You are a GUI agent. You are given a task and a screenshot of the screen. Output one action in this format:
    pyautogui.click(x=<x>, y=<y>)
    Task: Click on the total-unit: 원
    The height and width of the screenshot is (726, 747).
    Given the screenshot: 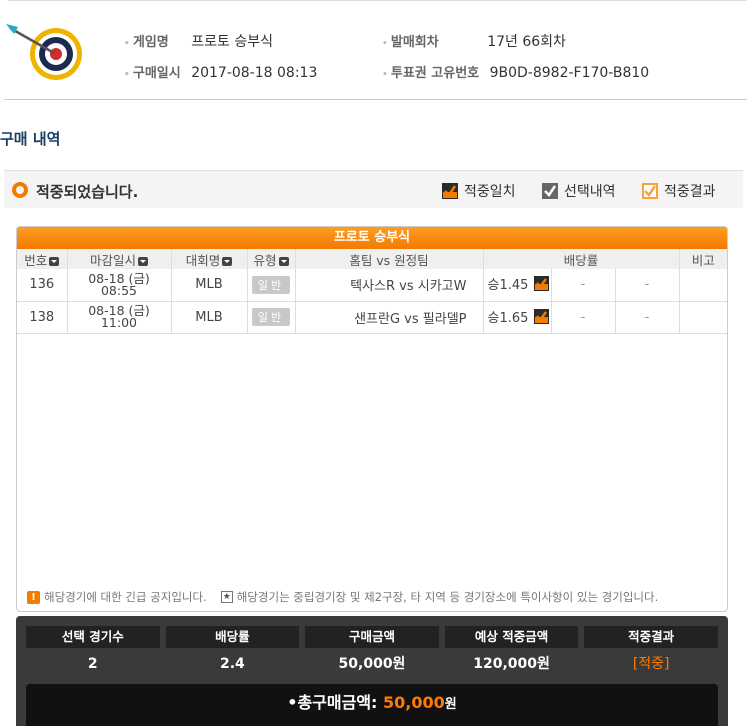 What is the action you would take?
    pyautogui.click(x=450, y=704)
    